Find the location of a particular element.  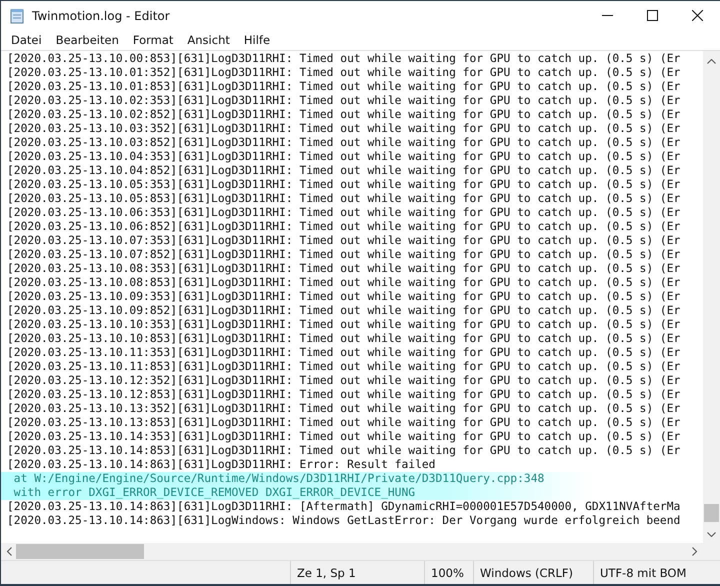

log-line: [2020.03.25-13.10.14:863][631]LogWindows: Windows GetLastError: Der Vorgang wurde erfolgreich beend is located at coordinates (343, 520).